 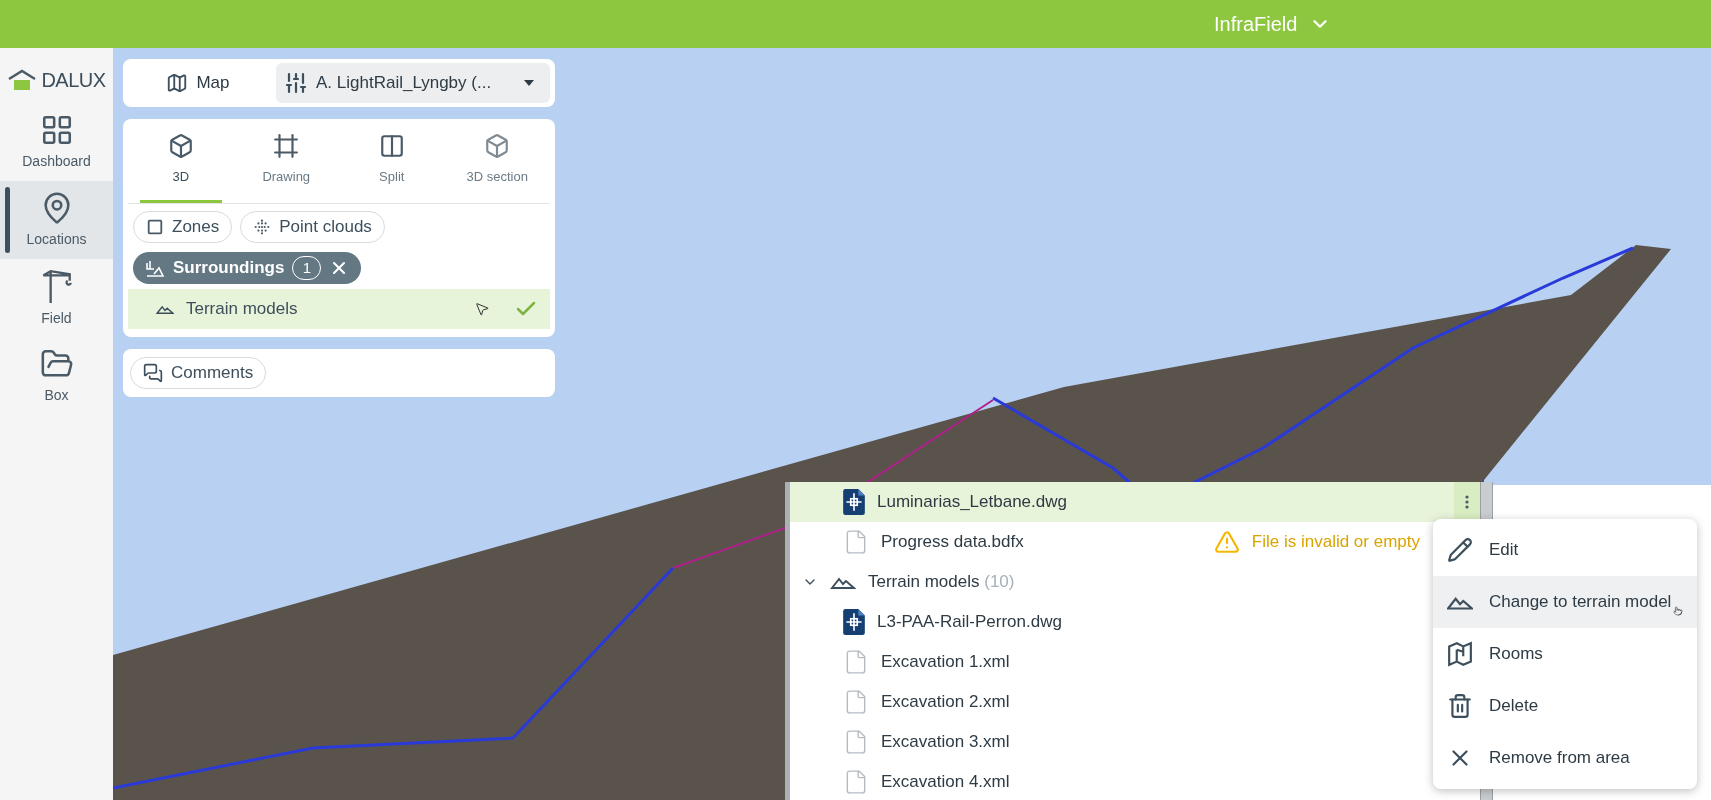 I want to click on more-options-button, so click(x=1467, y=502).